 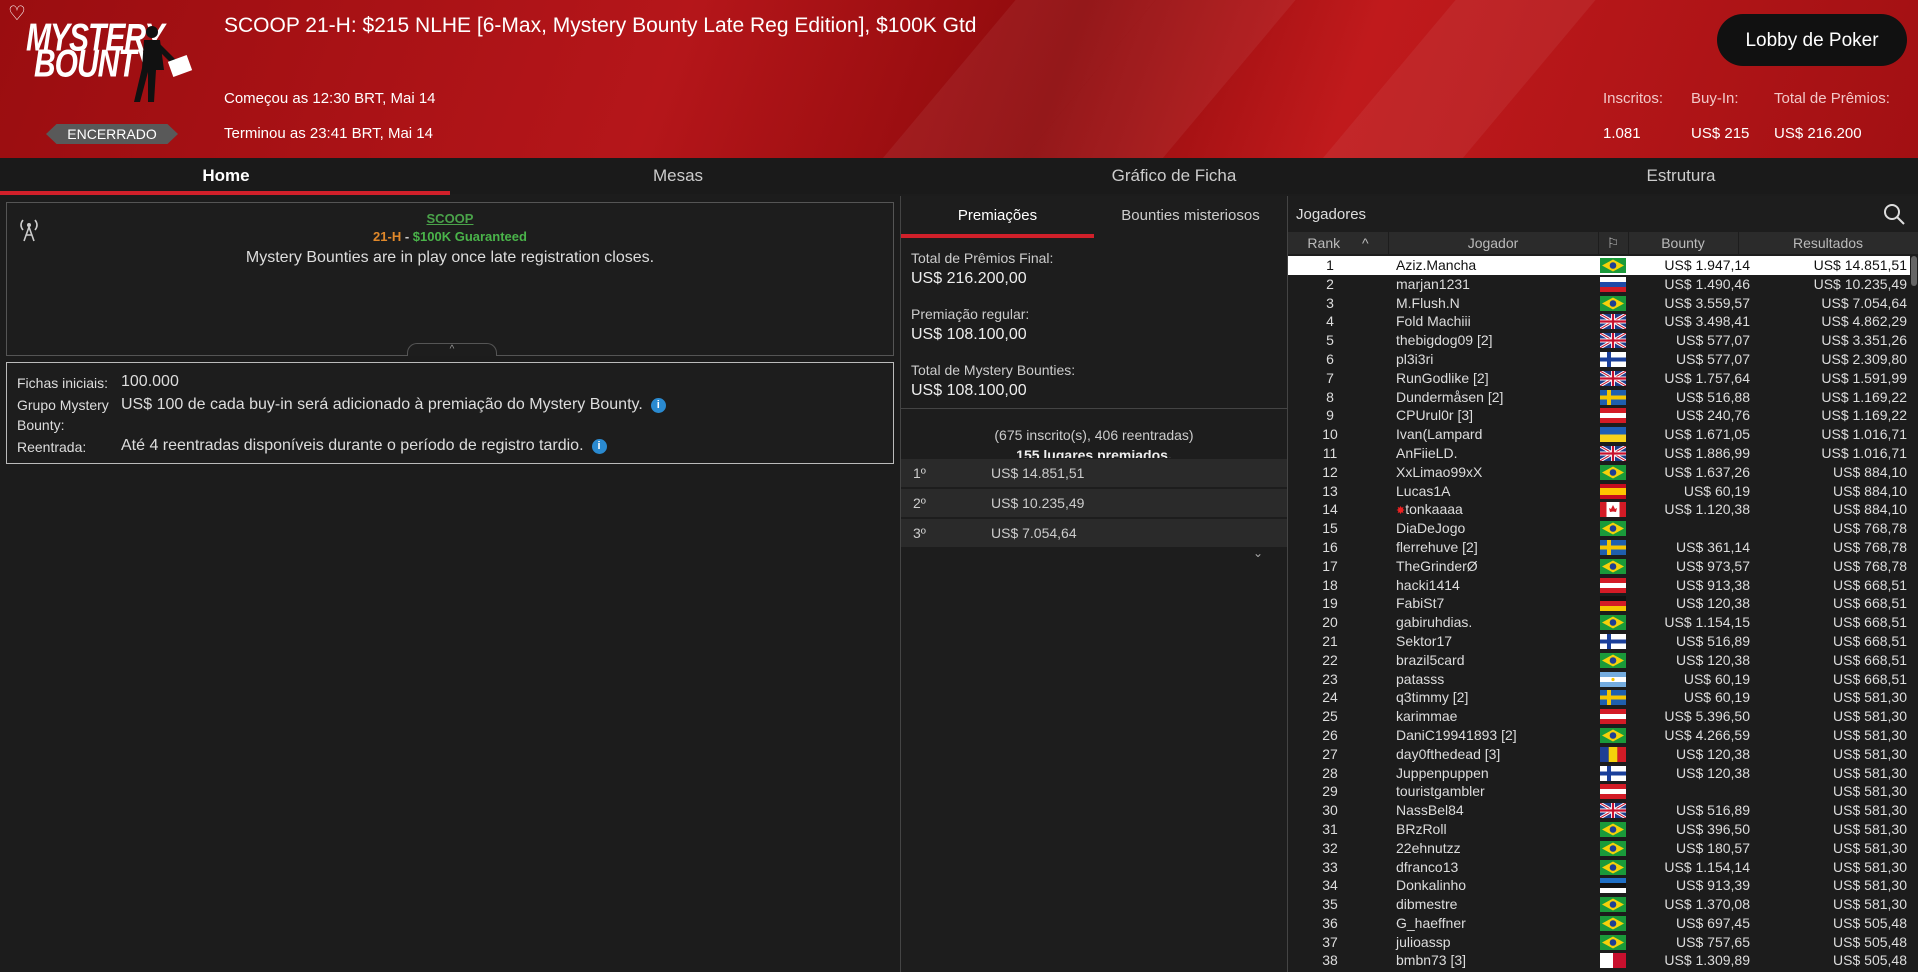 I want to click on player-row: 20 gabiruhdias. US$ 1.154,15 US$ 668,51, so click(x=1599, y=622).